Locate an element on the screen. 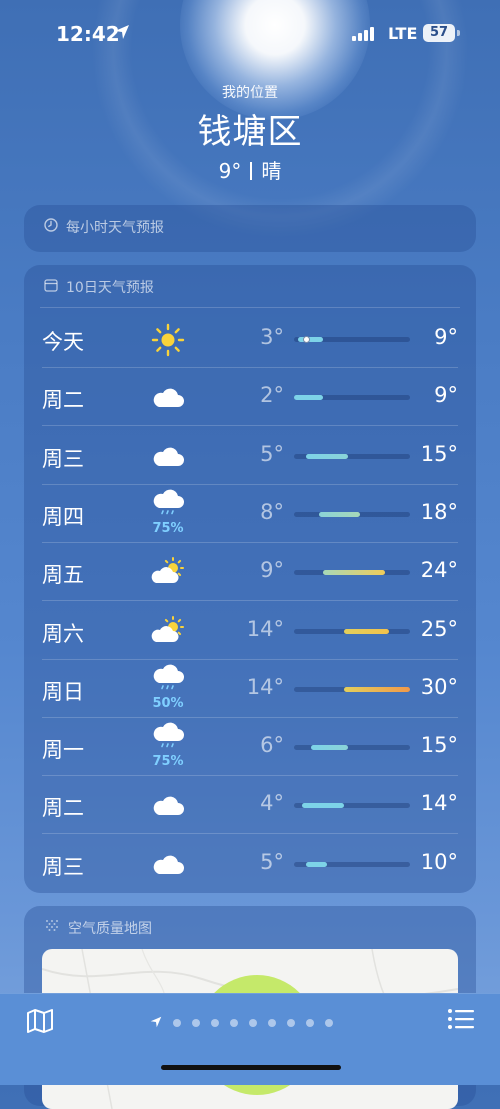 The height and width of the screenshot is (1109, 500). low-temp: 3° is located at coordinates (272, 337).